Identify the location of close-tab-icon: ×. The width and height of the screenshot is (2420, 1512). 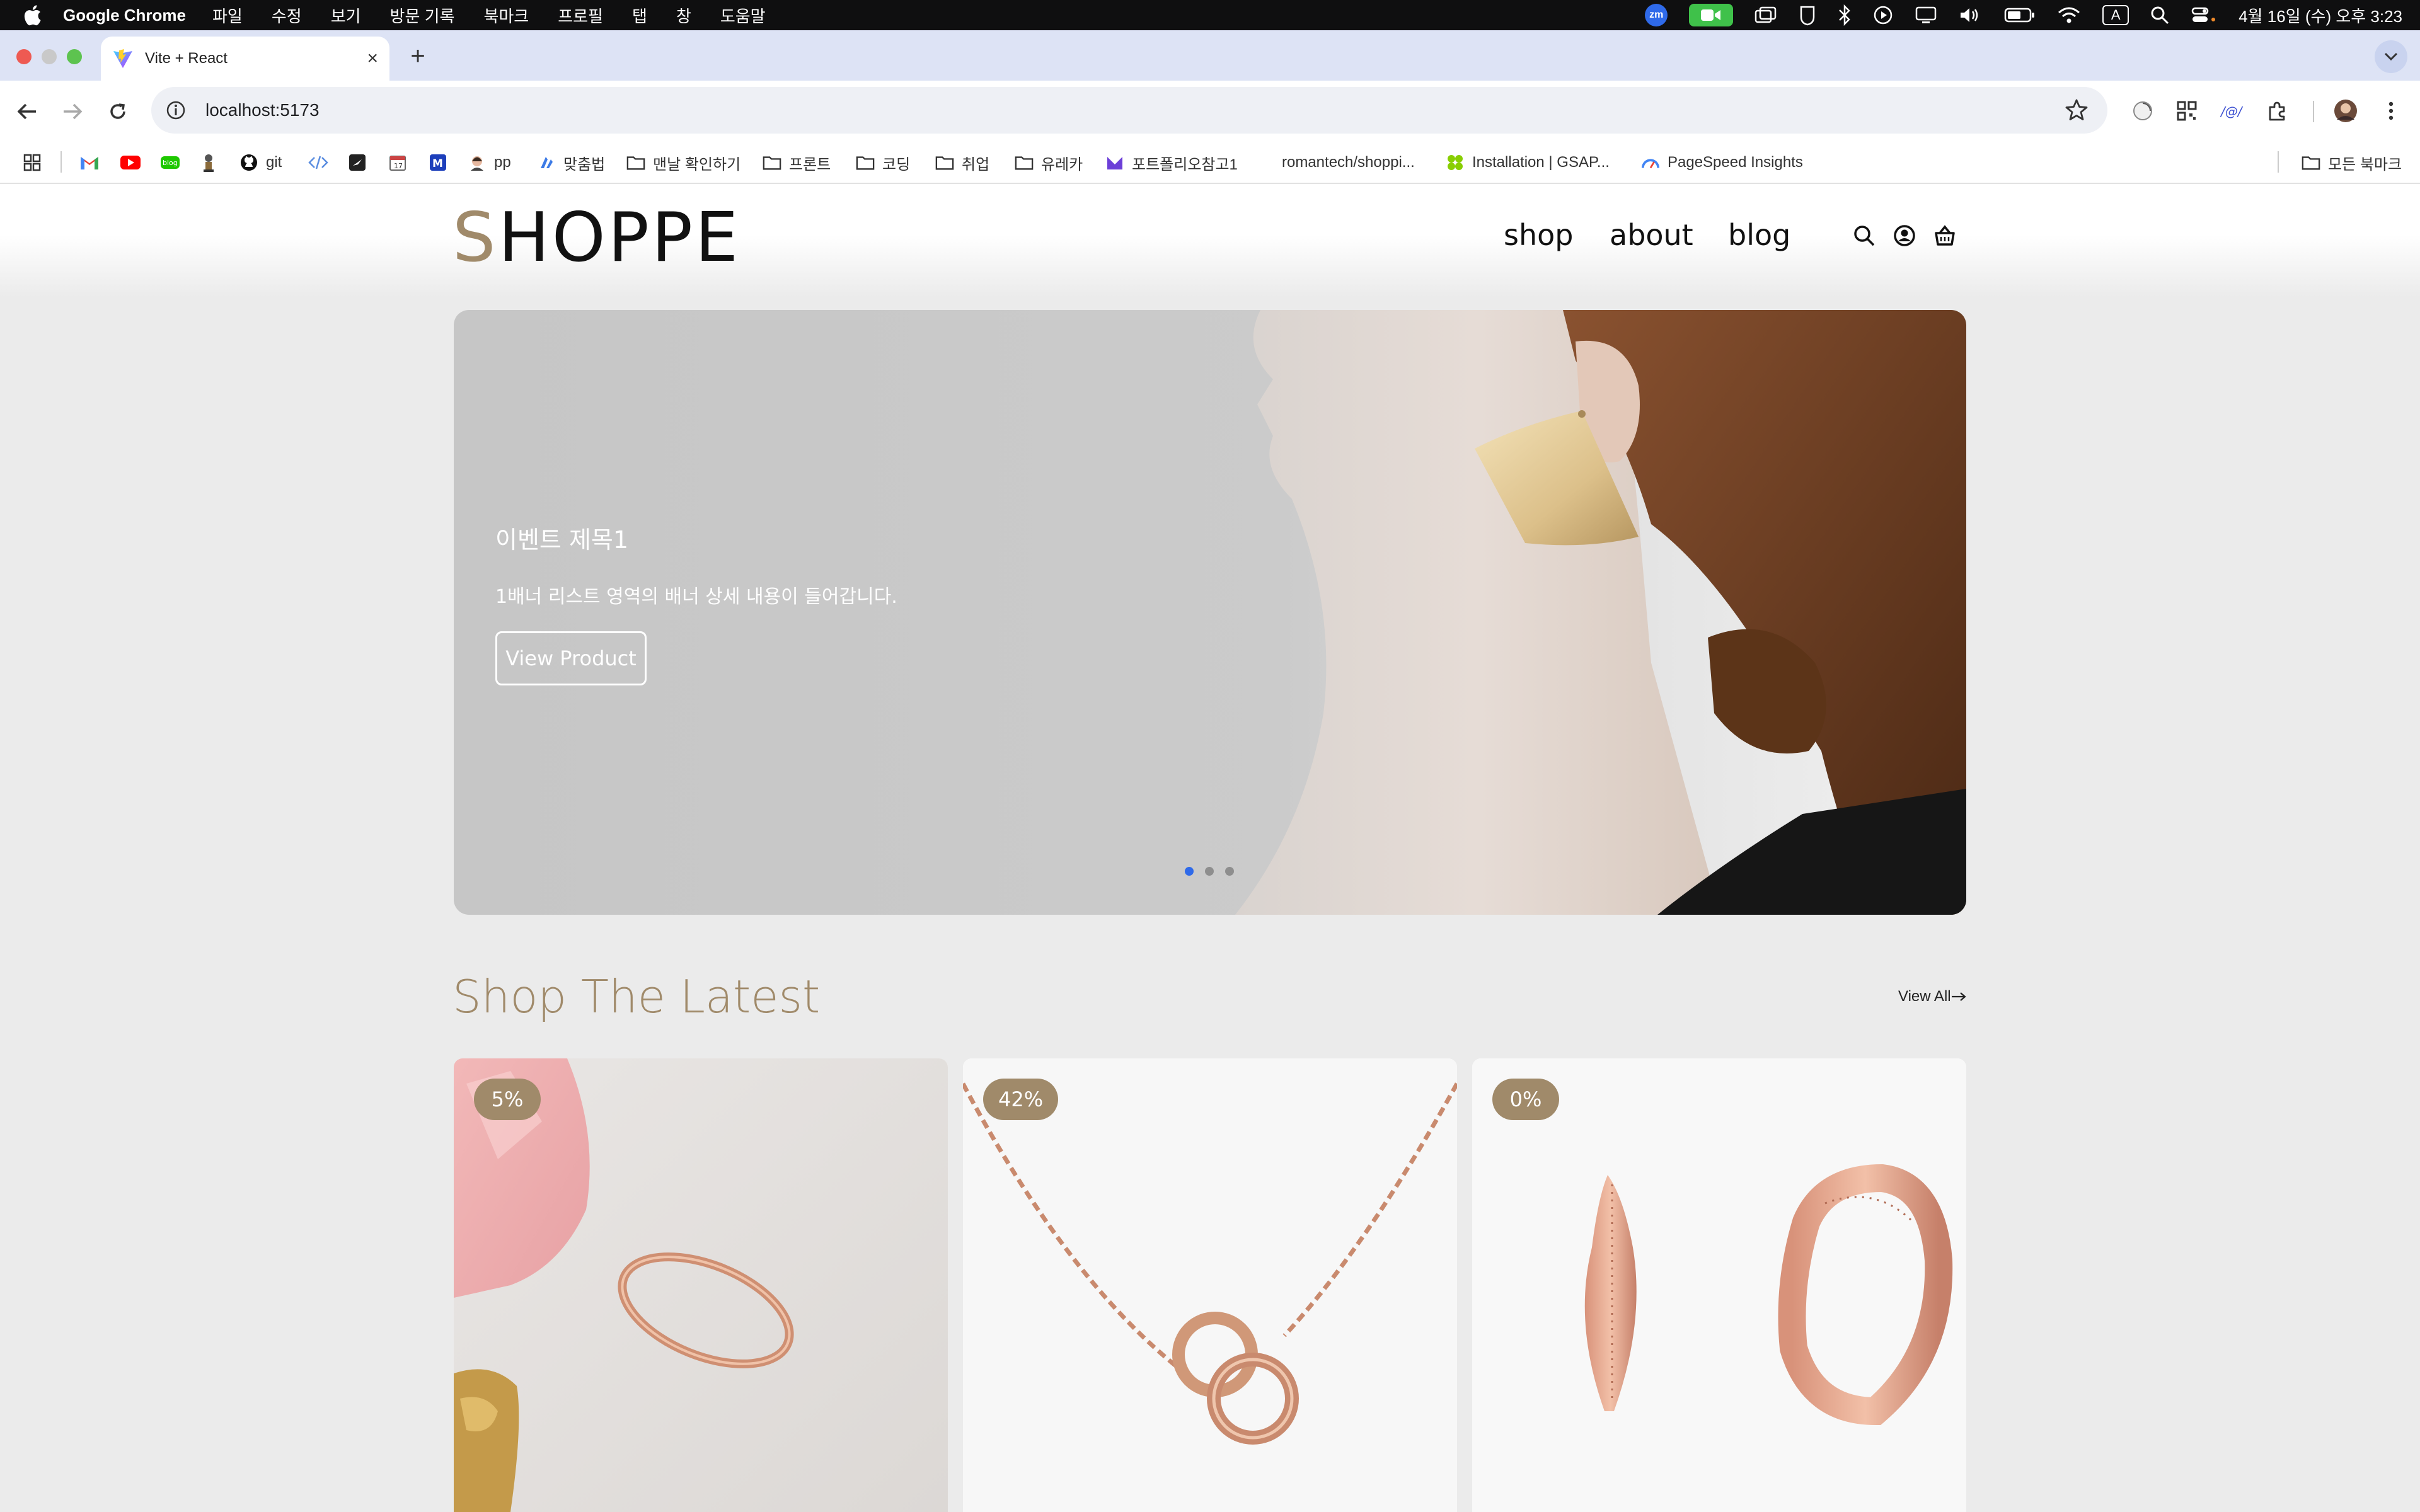
(373, 58).